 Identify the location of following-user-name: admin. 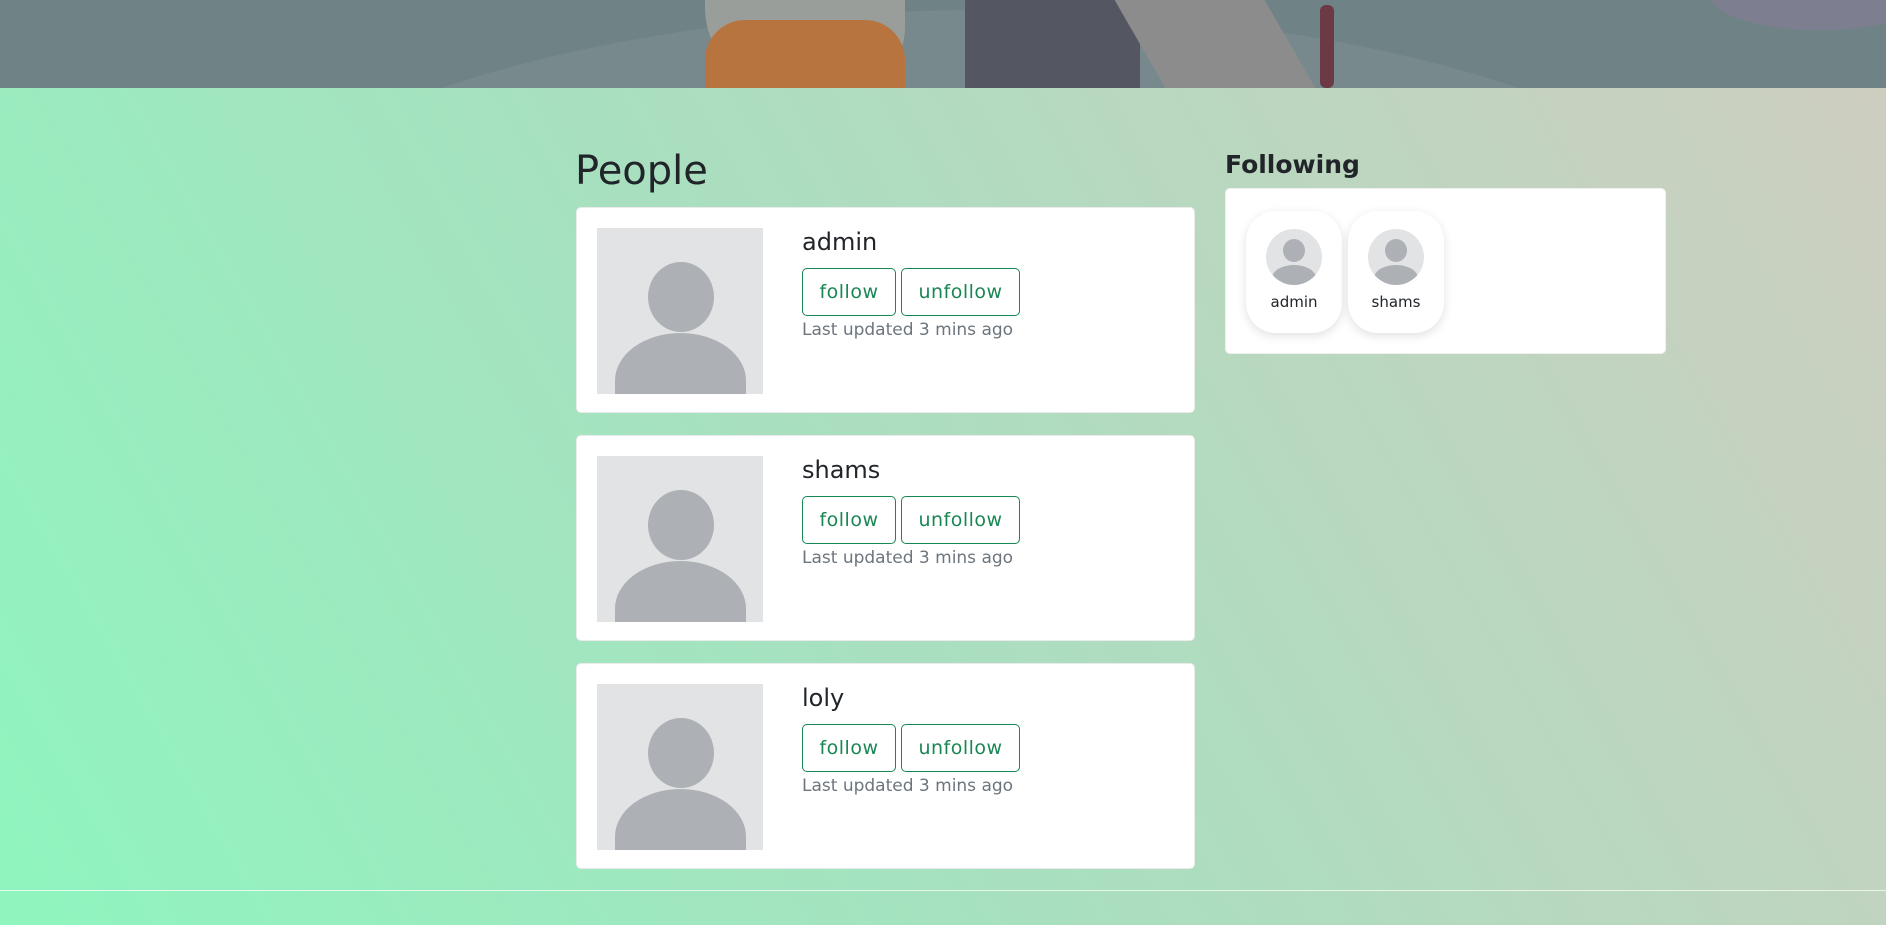
(1294, 302).